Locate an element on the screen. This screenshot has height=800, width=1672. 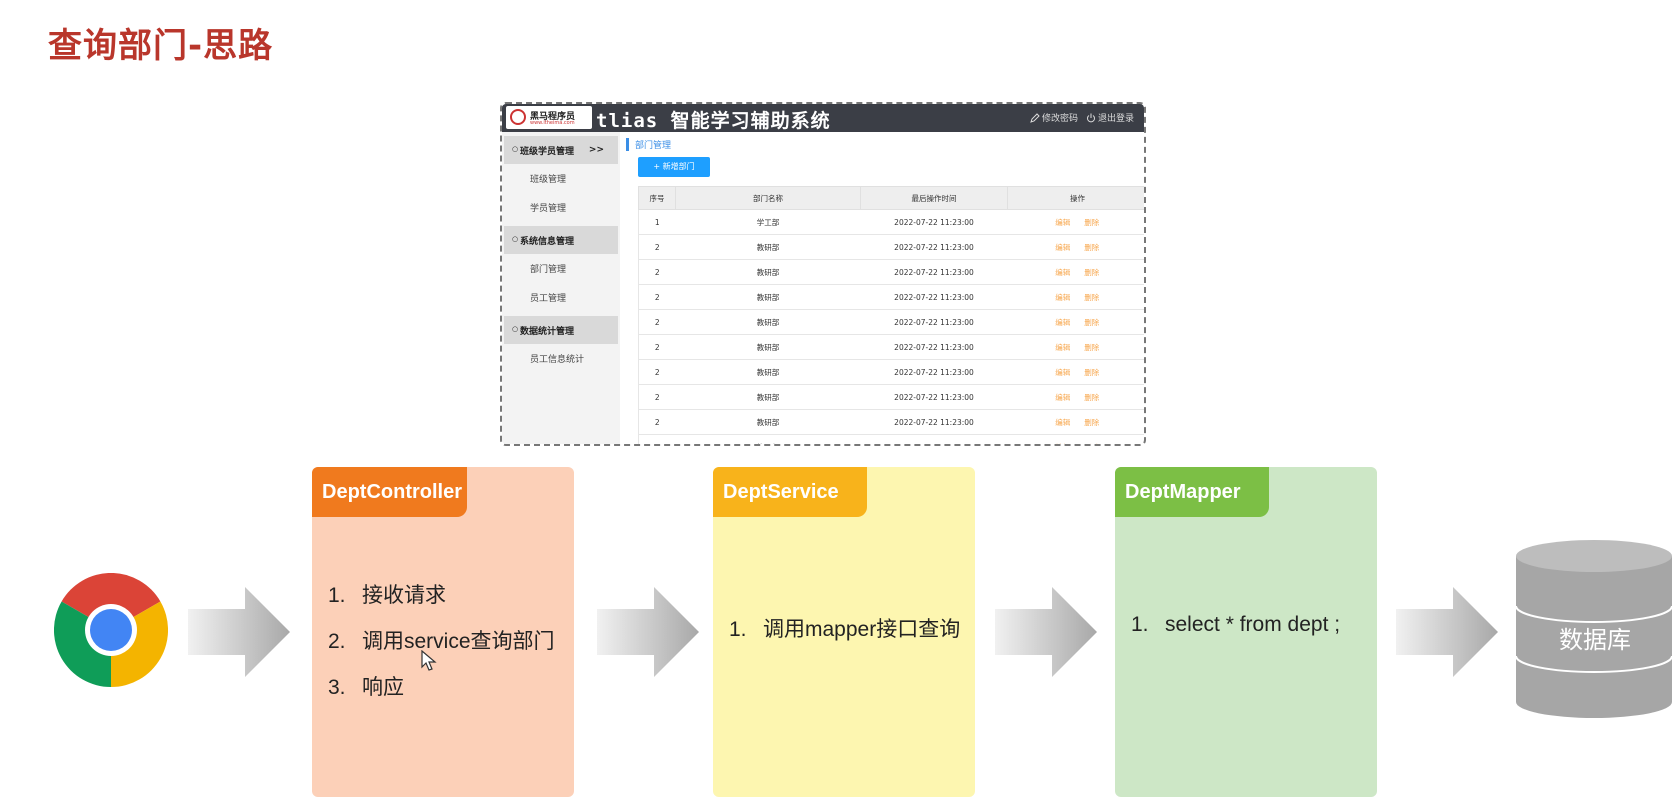
col-header-index: 序号 is located at coordinates (657, 198).